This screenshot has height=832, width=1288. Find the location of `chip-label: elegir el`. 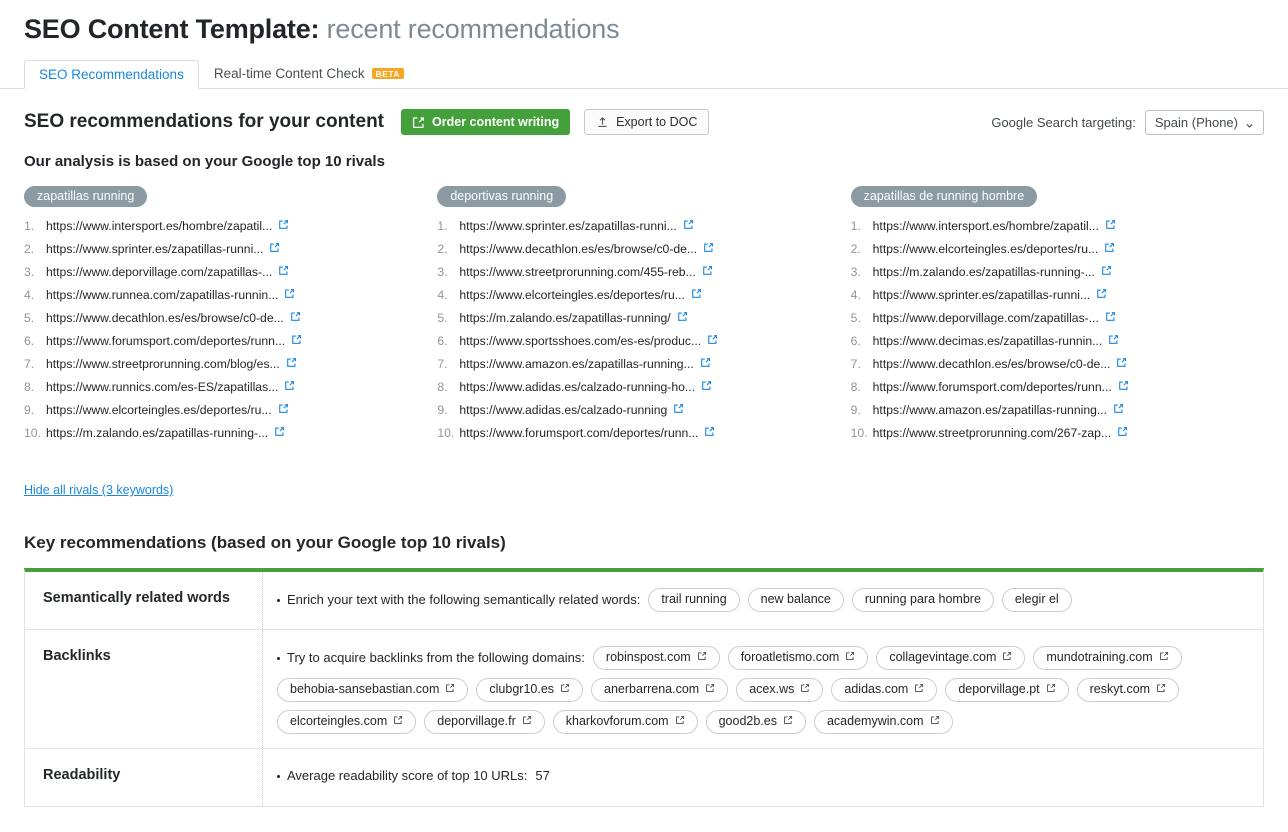

chip-label: elegir el is located at coordinates (1036, 599).